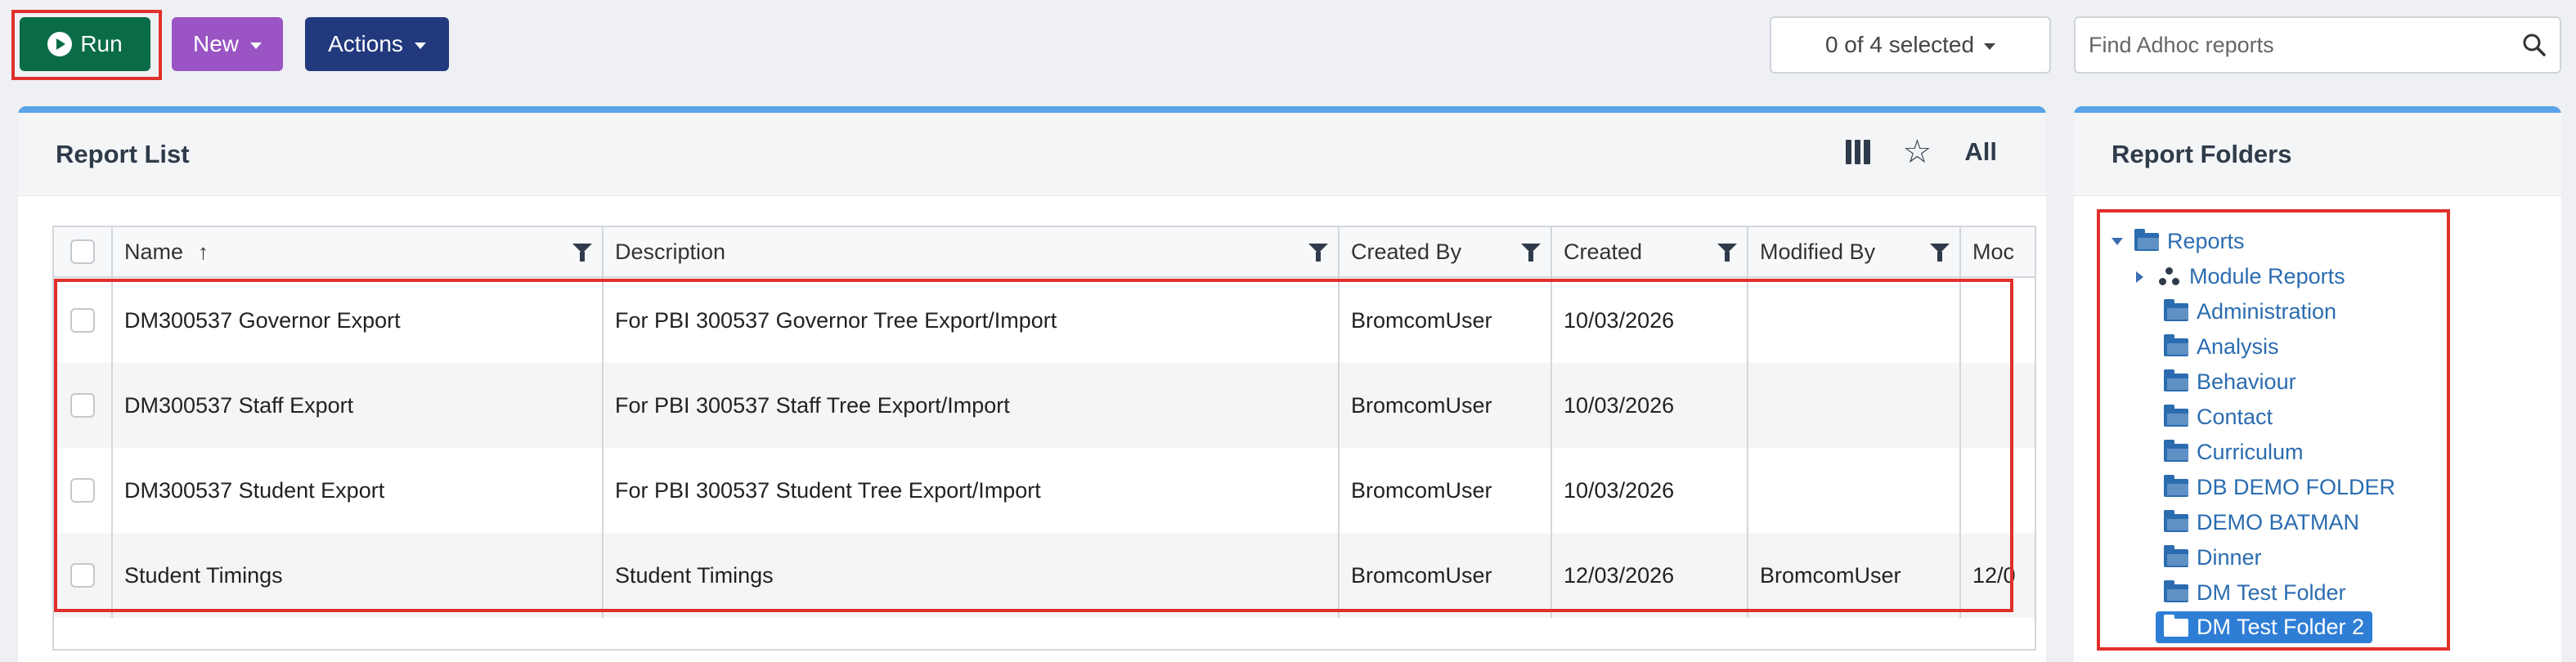 This screenshot has height=662, width=2576. What do you see at coordinates (1032, 154) in the screenshot?
I see `report-list-header: Report List ☆ All` at bounding box center [1032, 154].